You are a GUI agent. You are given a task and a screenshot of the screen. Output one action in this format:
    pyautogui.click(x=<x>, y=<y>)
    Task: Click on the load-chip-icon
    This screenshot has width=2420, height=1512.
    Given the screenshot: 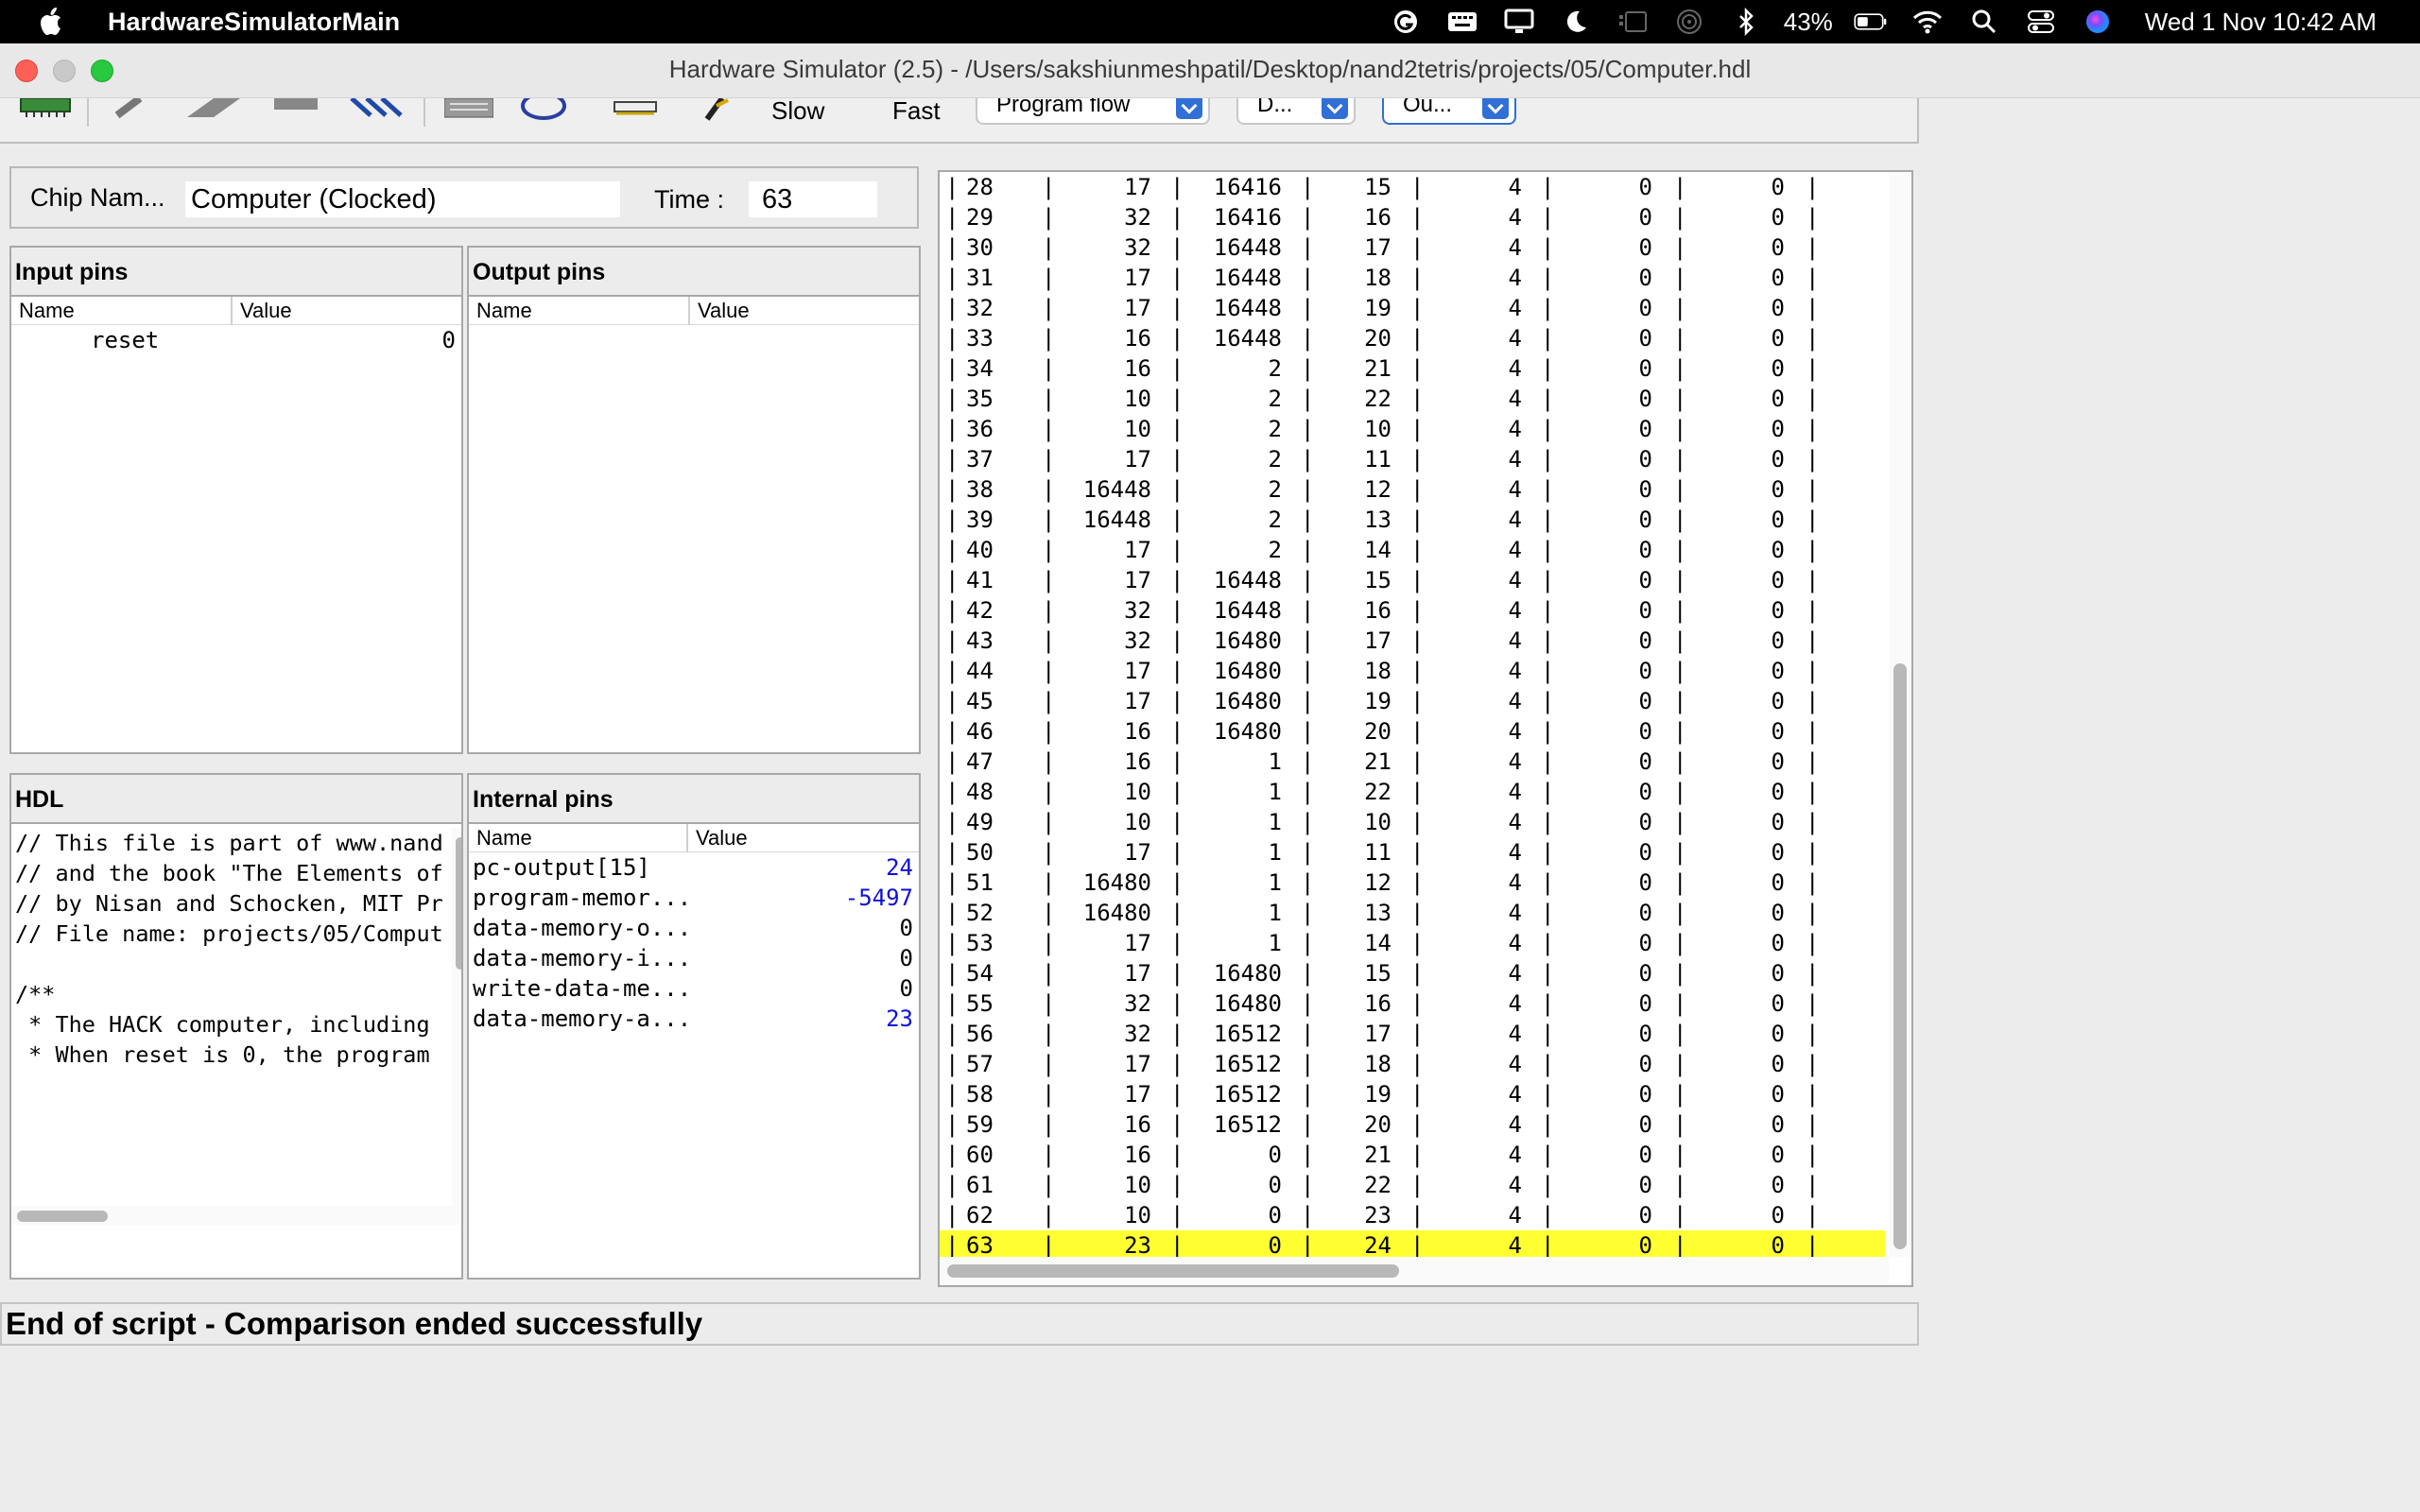 What is the action you would take?
    pyautogui.click(x=45, y=108)
    